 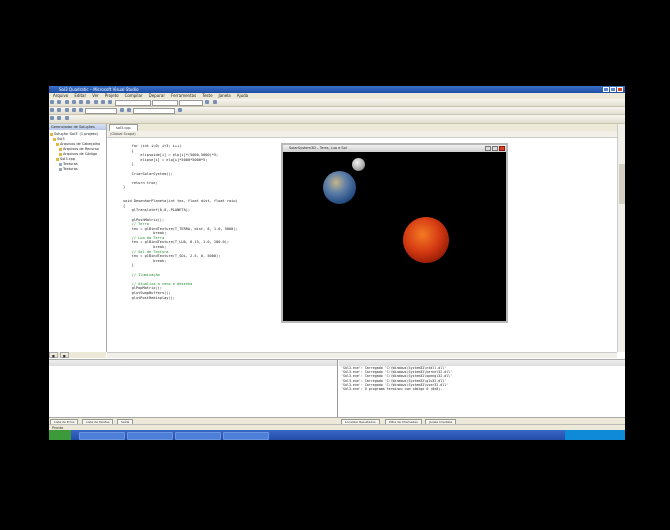 What do you see at coordinates (101, 111) in the screenshot?
I see `process-select` at bounding box center [101, 111].